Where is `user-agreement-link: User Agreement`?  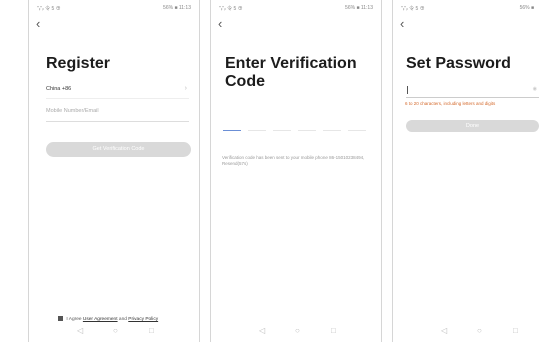 user-agreement-link: User Agreement is located at coordinates (100, 319).